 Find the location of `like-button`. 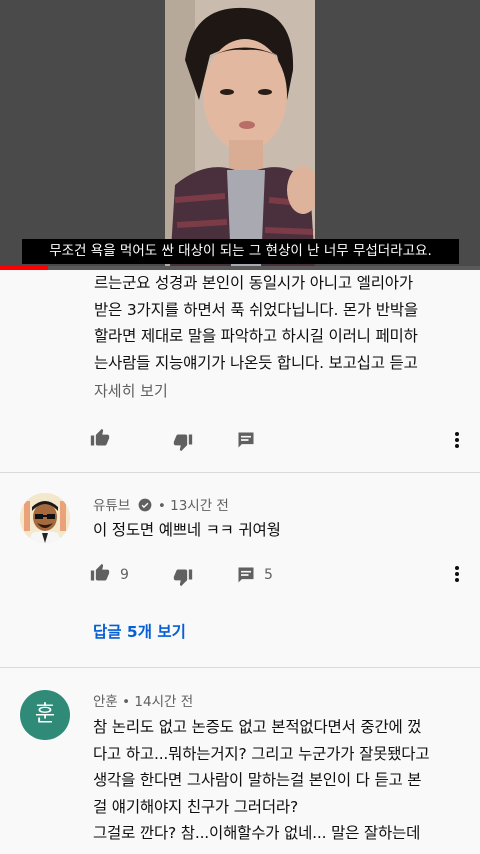

like-button is located at coordinates (103, 440).